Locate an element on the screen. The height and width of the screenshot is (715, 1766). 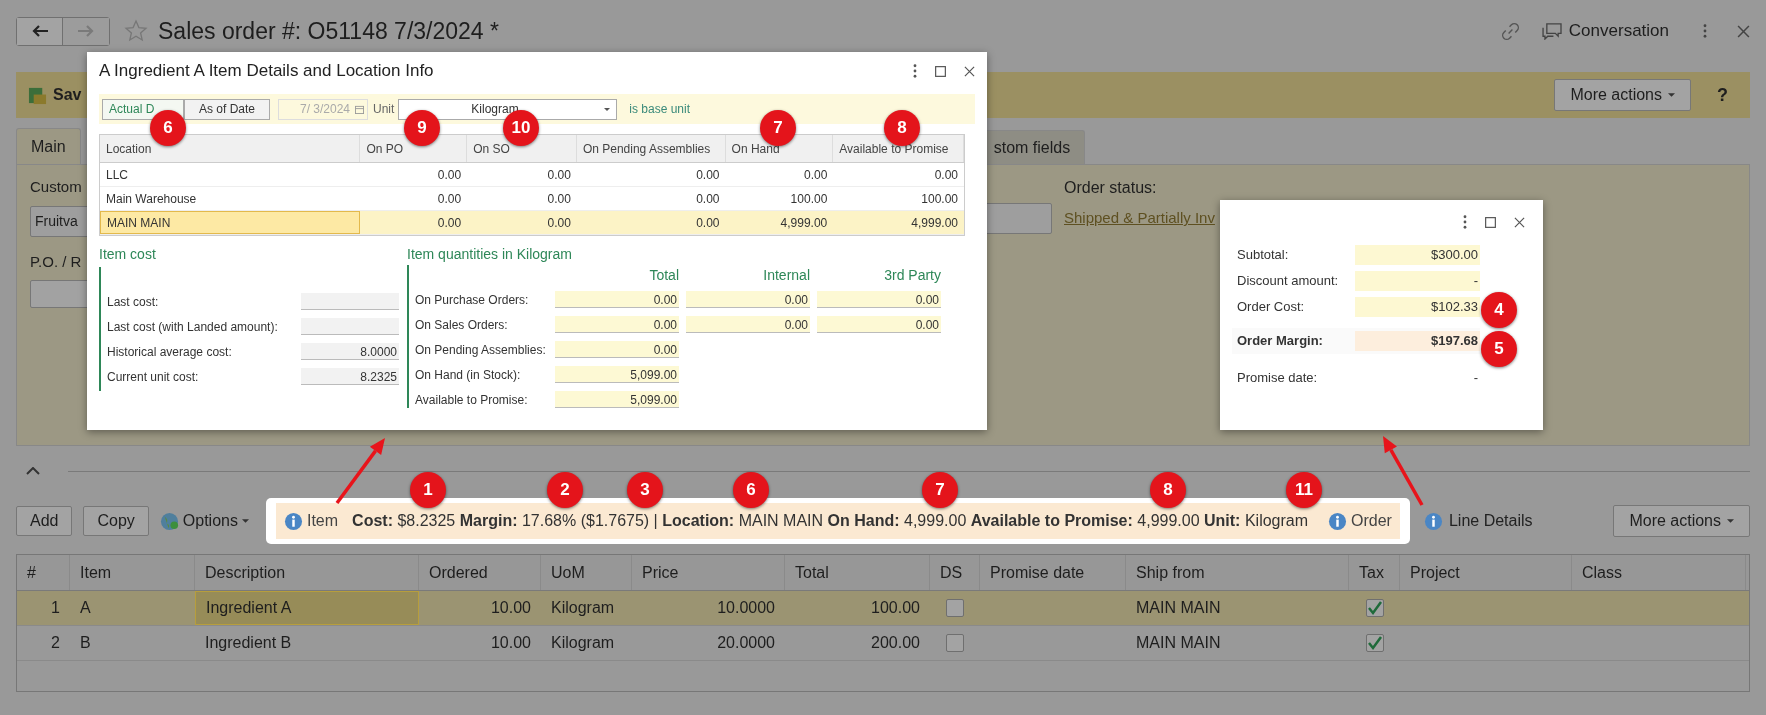
column-header: DS is located at coordinates (955, 572).